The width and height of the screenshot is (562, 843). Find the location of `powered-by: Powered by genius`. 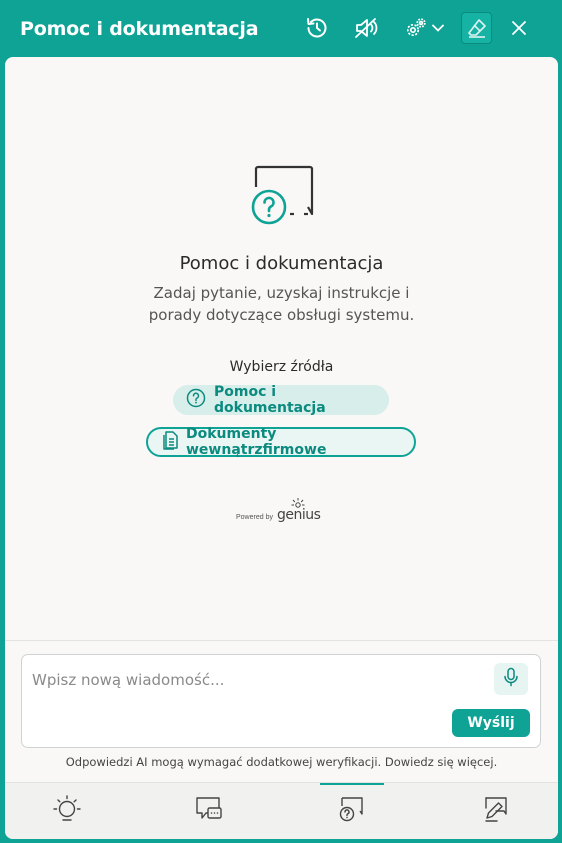

powered-by: Powered by genius is located at coordinates (278, 510).